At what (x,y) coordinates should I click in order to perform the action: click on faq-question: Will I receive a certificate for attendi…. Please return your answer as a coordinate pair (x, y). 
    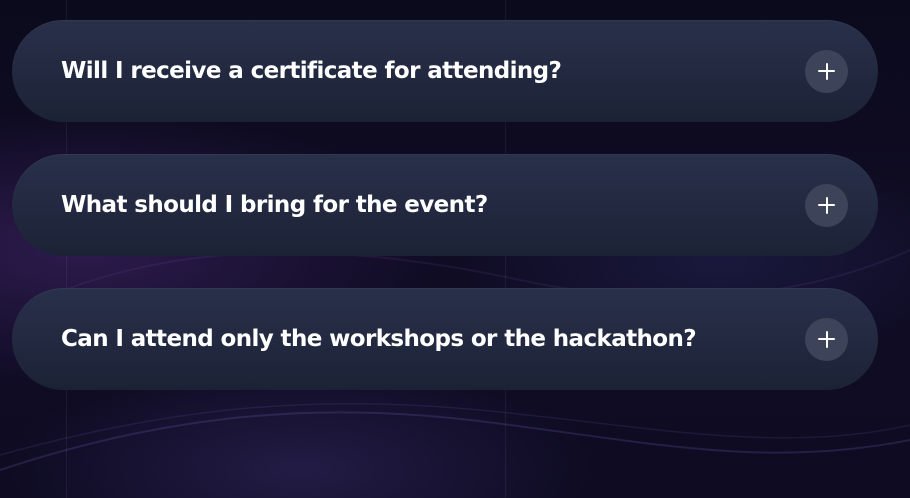
    Looking at the image, I should click on (311, 71).